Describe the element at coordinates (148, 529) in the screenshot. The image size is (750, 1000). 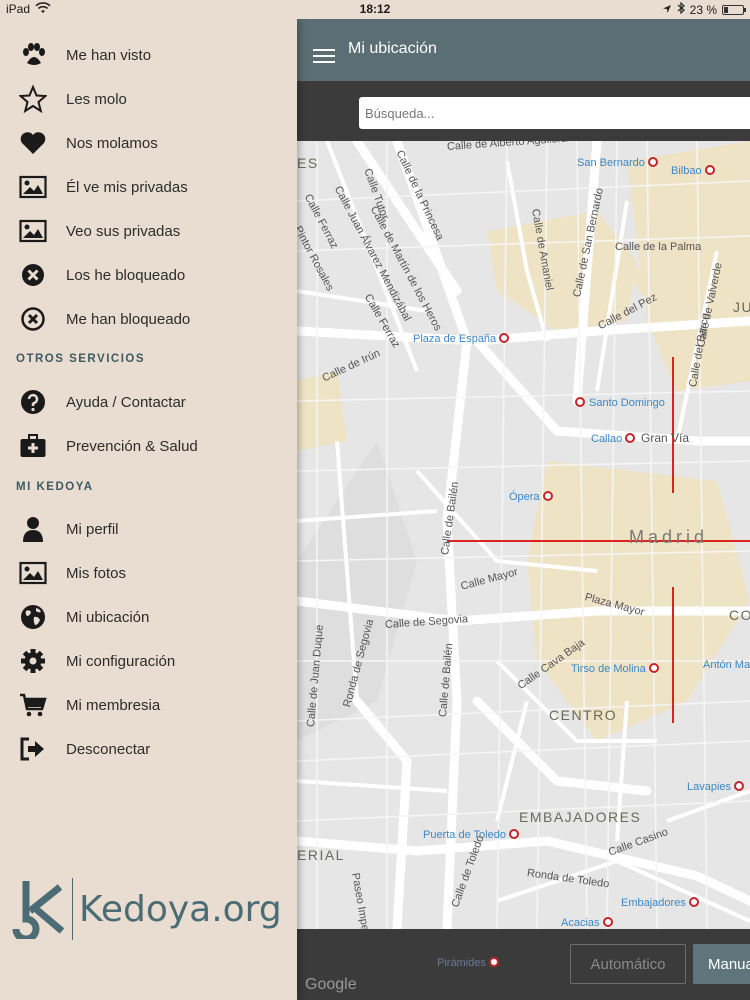
I see `drawer-item-mi-perfil: Mi perfil` at that location.